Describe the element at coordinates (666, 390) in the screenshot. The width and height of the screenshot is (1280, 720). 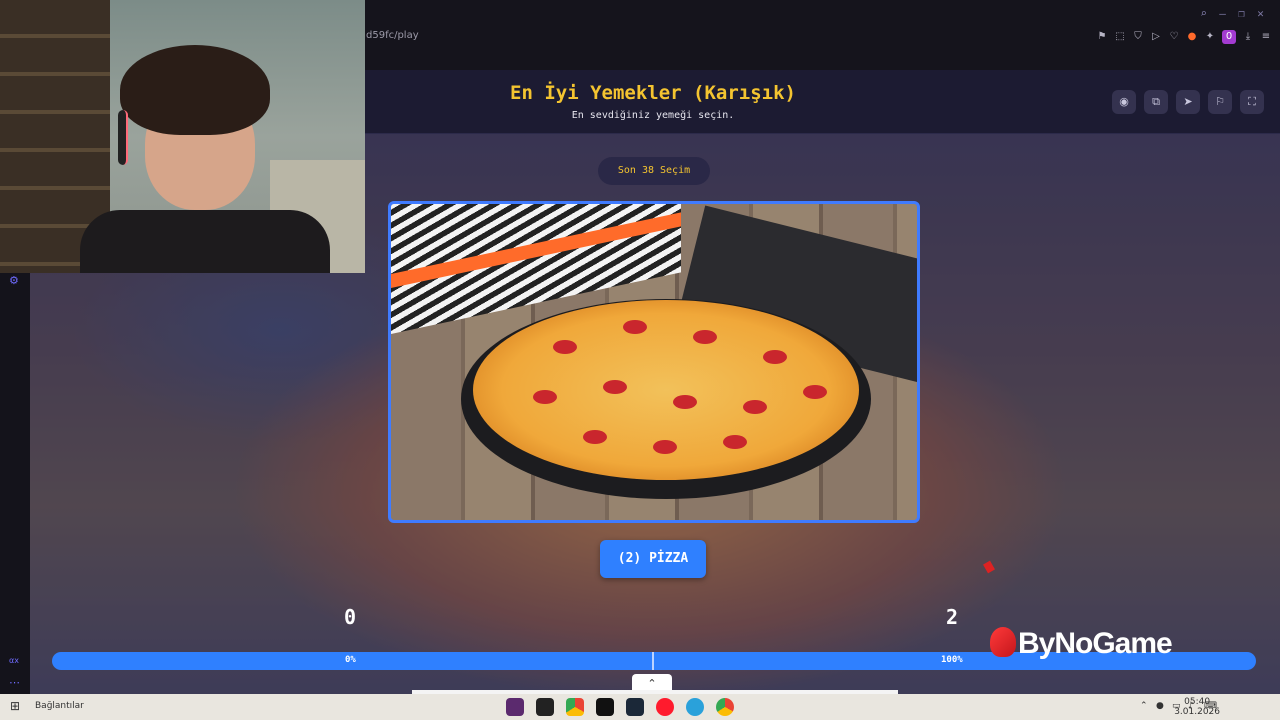
I see `pizza-image` at that location.